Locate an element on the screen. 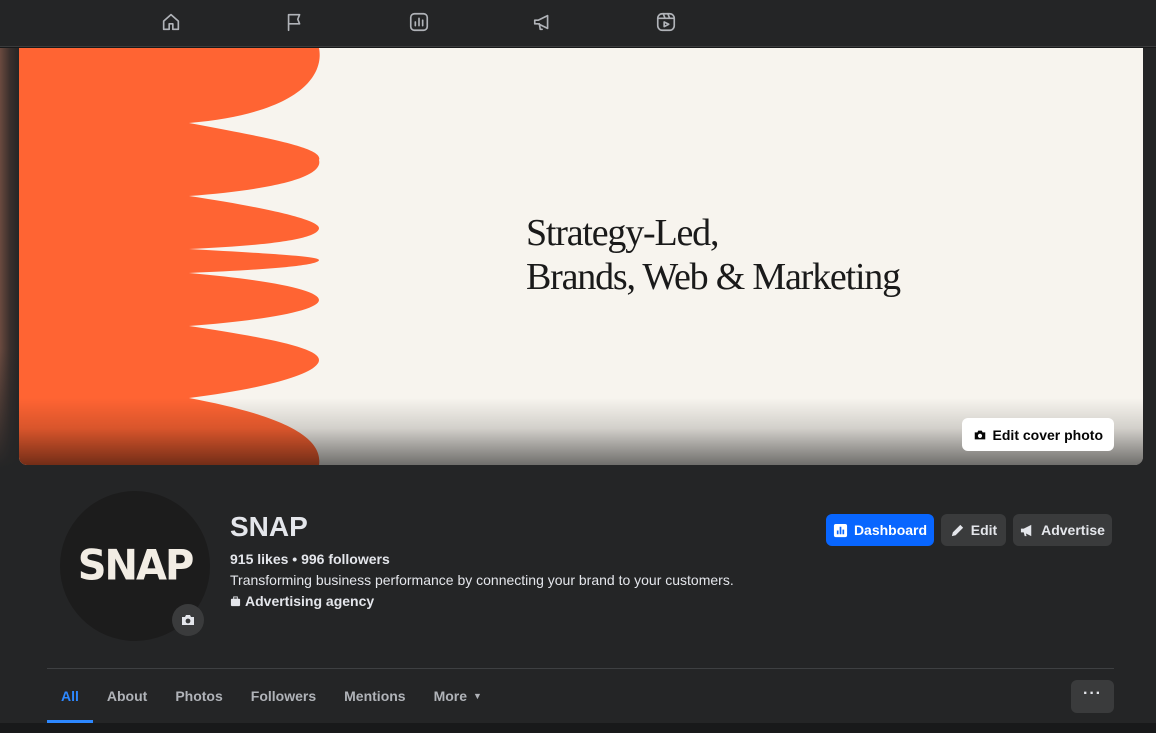  tab-followers: Followers is located at coordinates (283, 696).